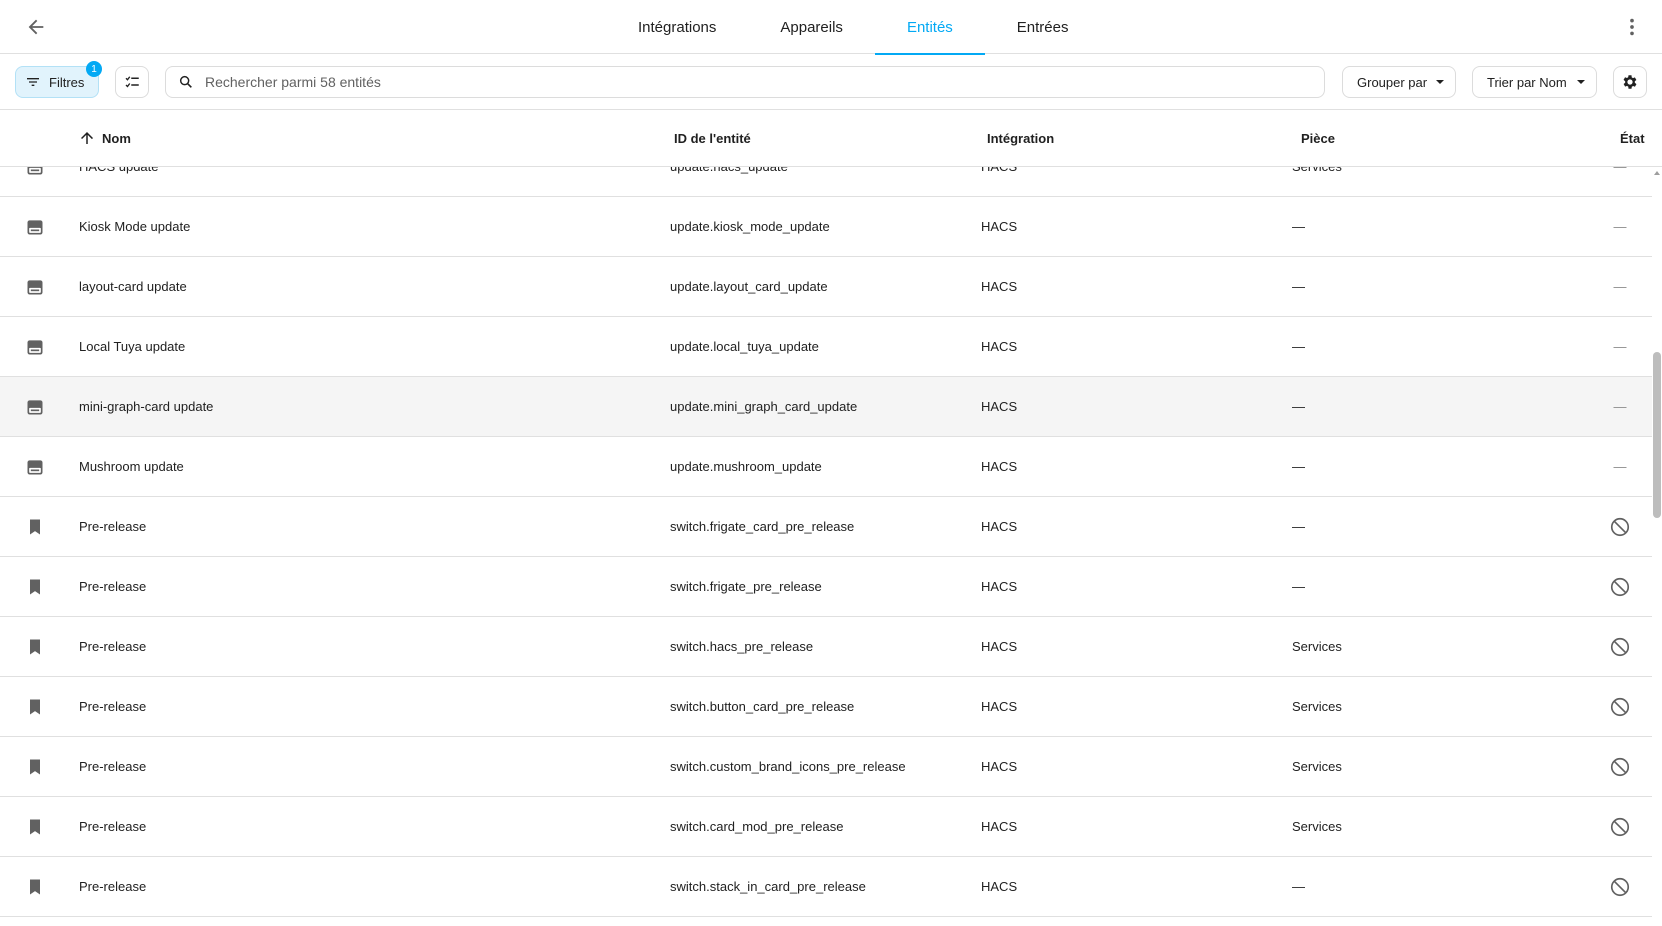  What do you see at coordinates (811, 27) in the screenshot?
I see `tab-devices: Appareils` at bounding box center [811, 27].